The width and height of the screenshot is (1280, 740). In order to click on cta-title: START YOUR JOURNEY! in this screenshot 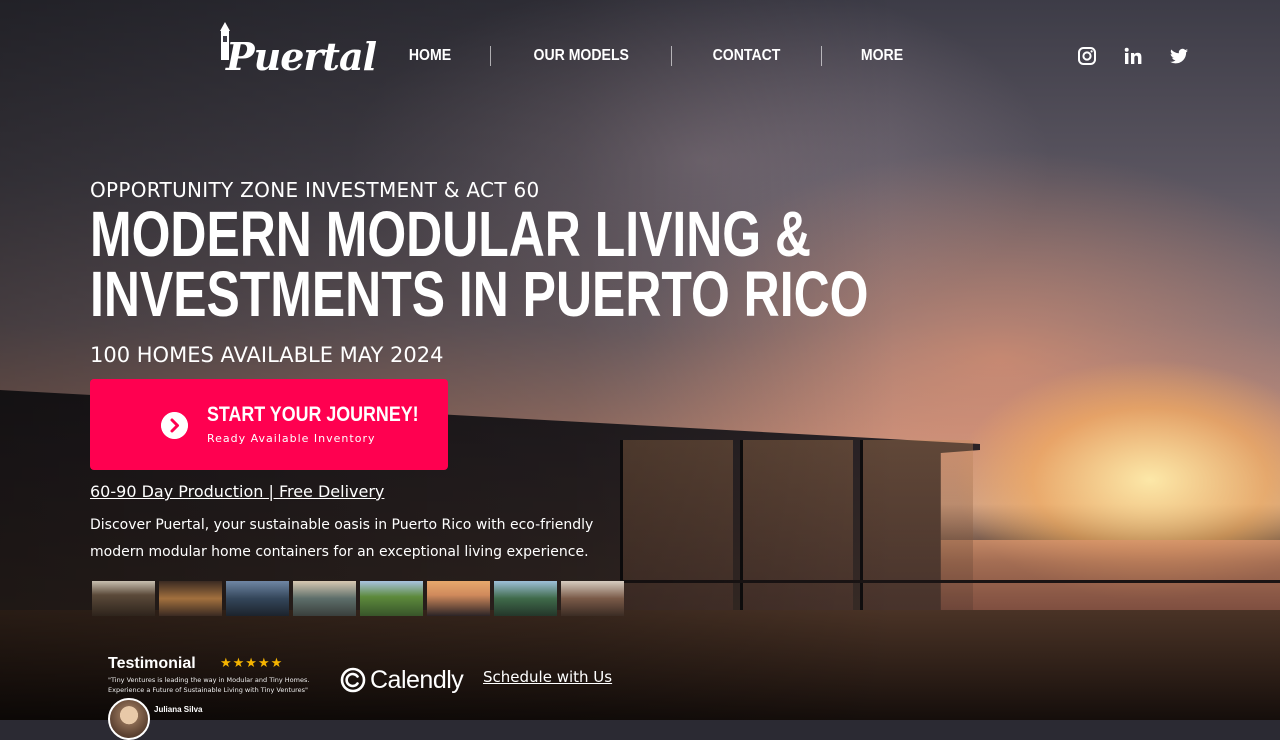, I will do `click(313, 414)`.